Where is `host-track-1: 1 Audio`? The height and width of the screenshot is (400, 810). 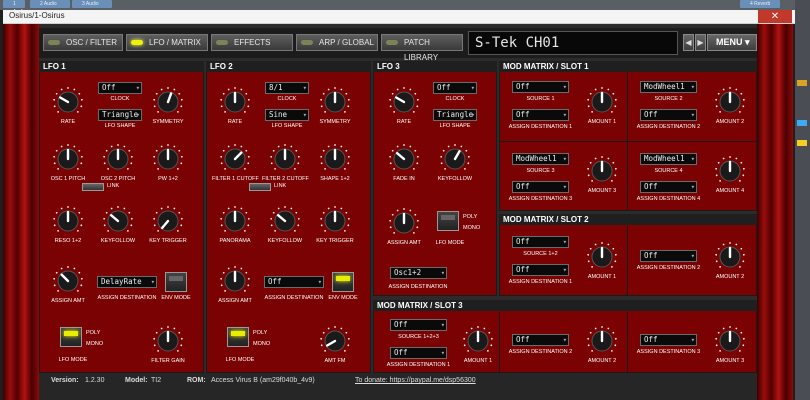 host-track-1: 1 Audio is located at coordinates (14, 7).